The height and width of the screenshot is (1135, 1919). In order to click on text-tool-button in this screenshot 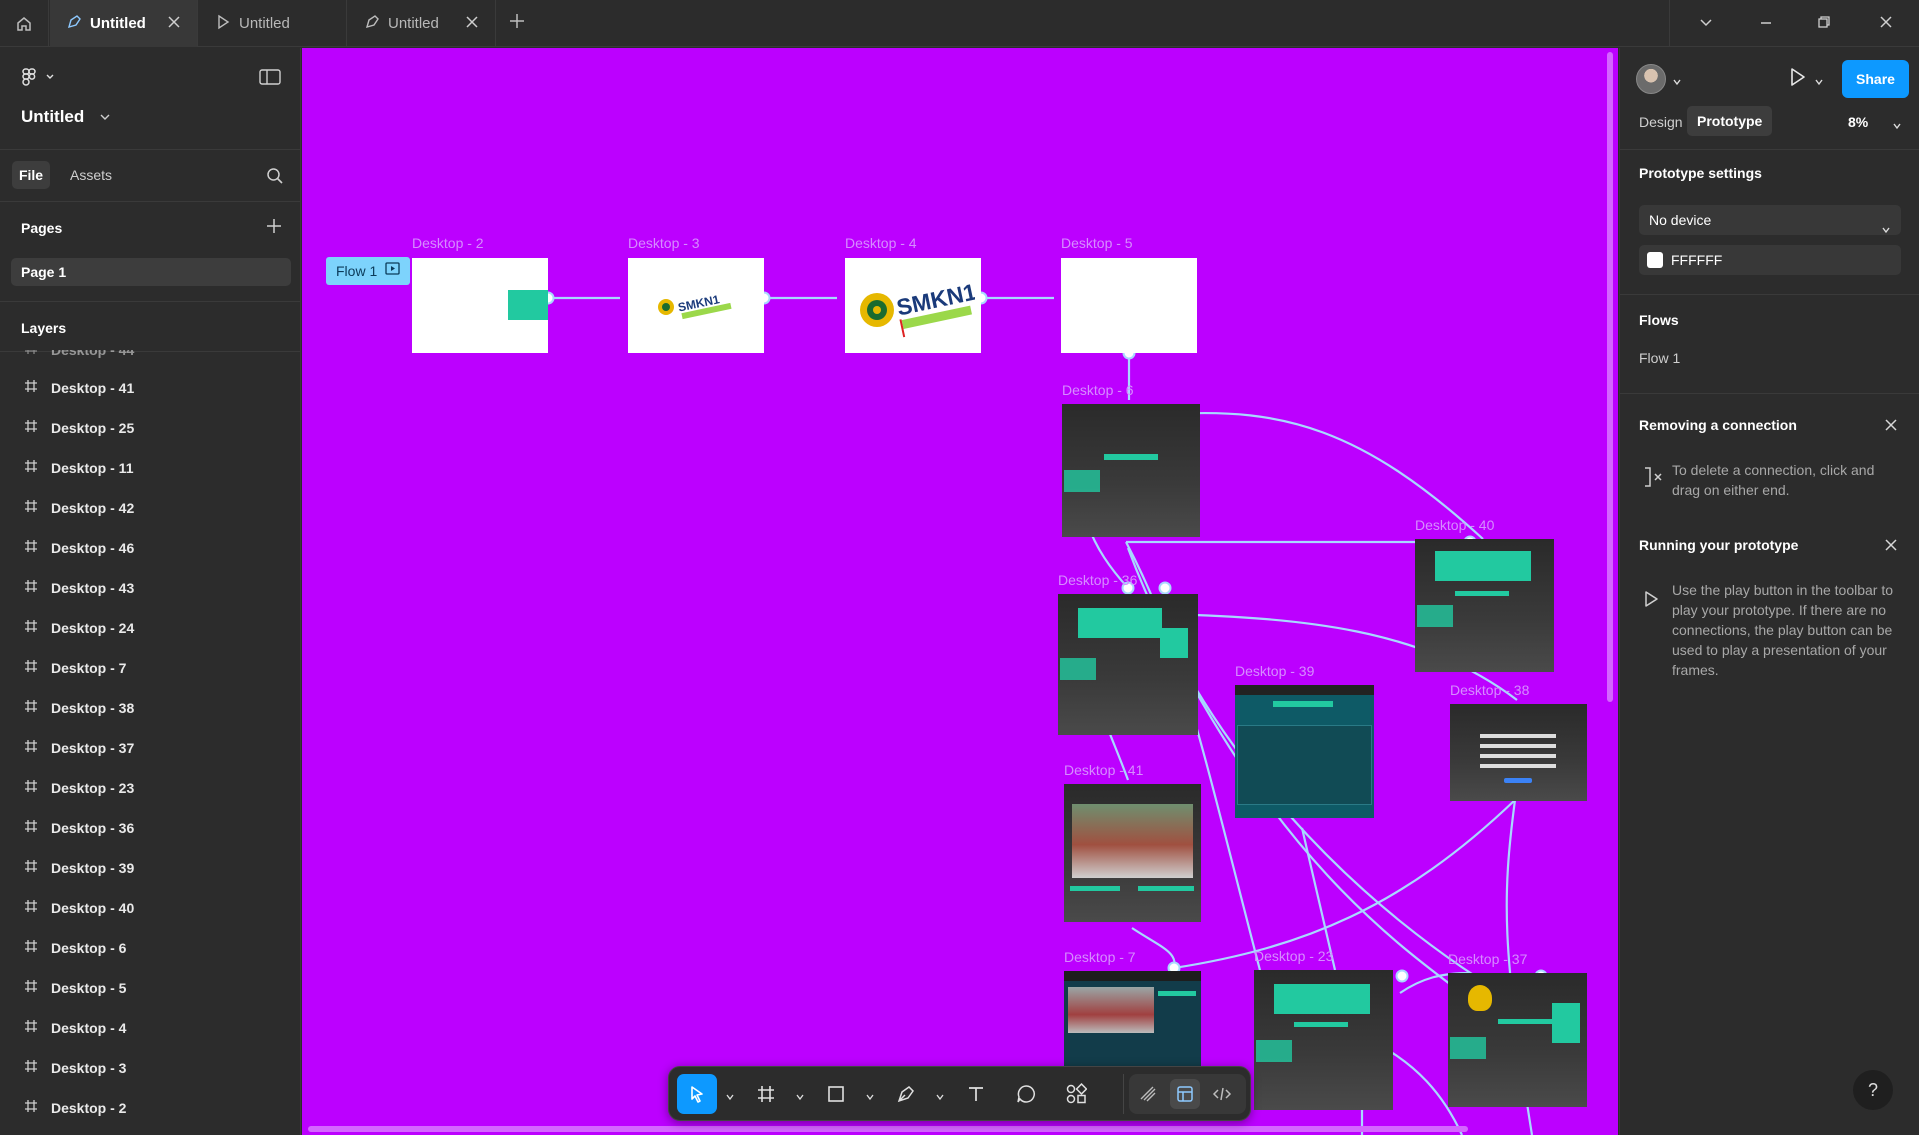, I will do `click(976, 1094)`.